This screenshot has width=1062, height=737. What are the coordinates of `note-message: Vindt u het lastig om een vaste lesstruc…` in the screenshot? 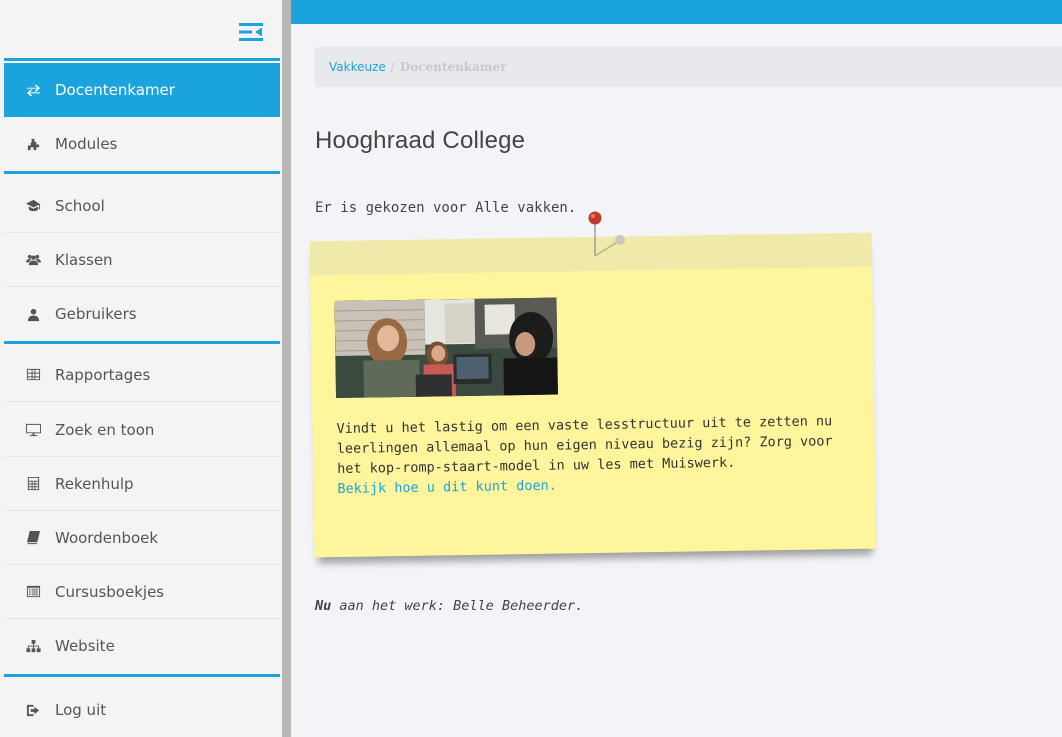 It's located at (584, 445).